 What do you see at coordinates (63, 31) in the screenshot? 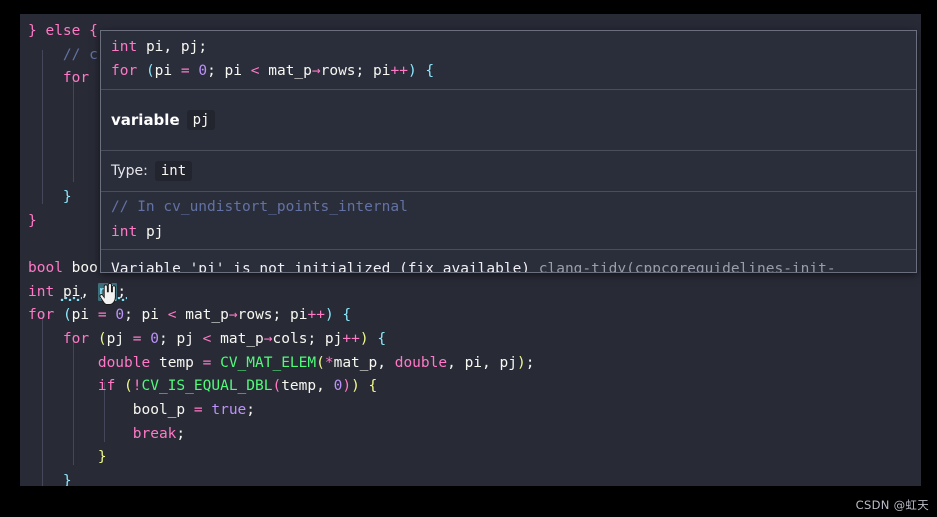
I see `line-content: } else {` at bounding box center [63, 31].